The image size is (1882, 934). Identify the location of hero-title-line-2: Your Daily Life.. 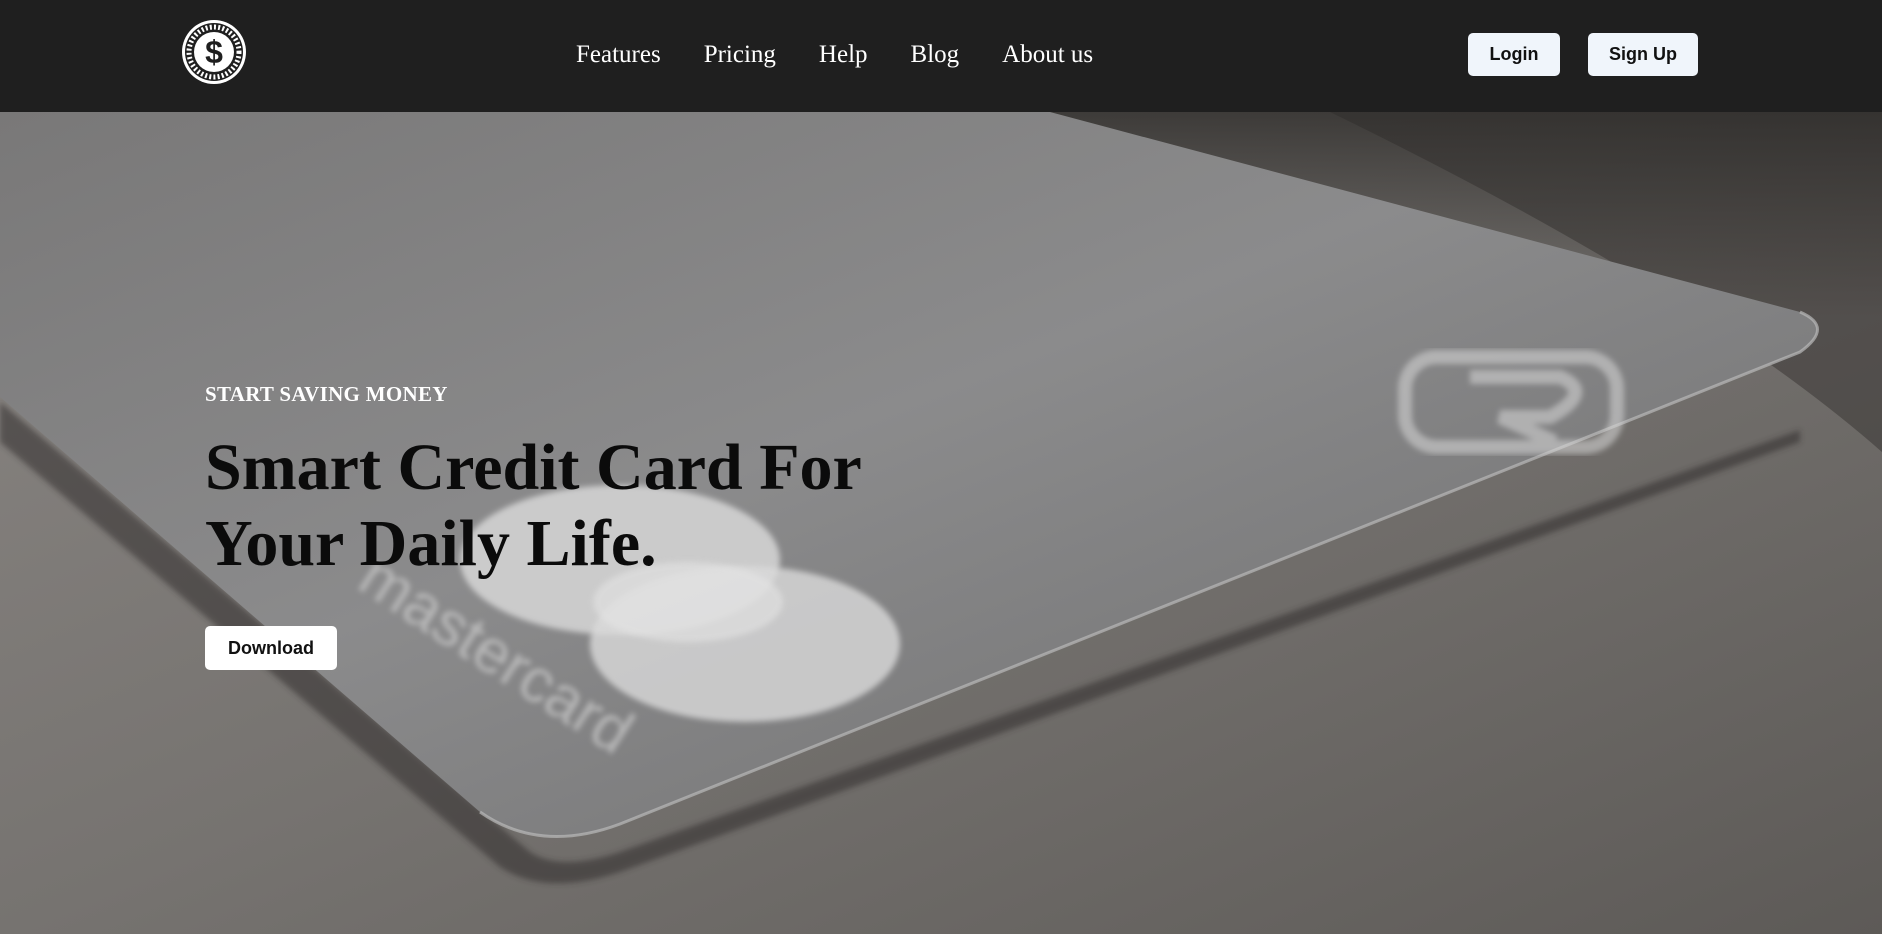
(431, 543).